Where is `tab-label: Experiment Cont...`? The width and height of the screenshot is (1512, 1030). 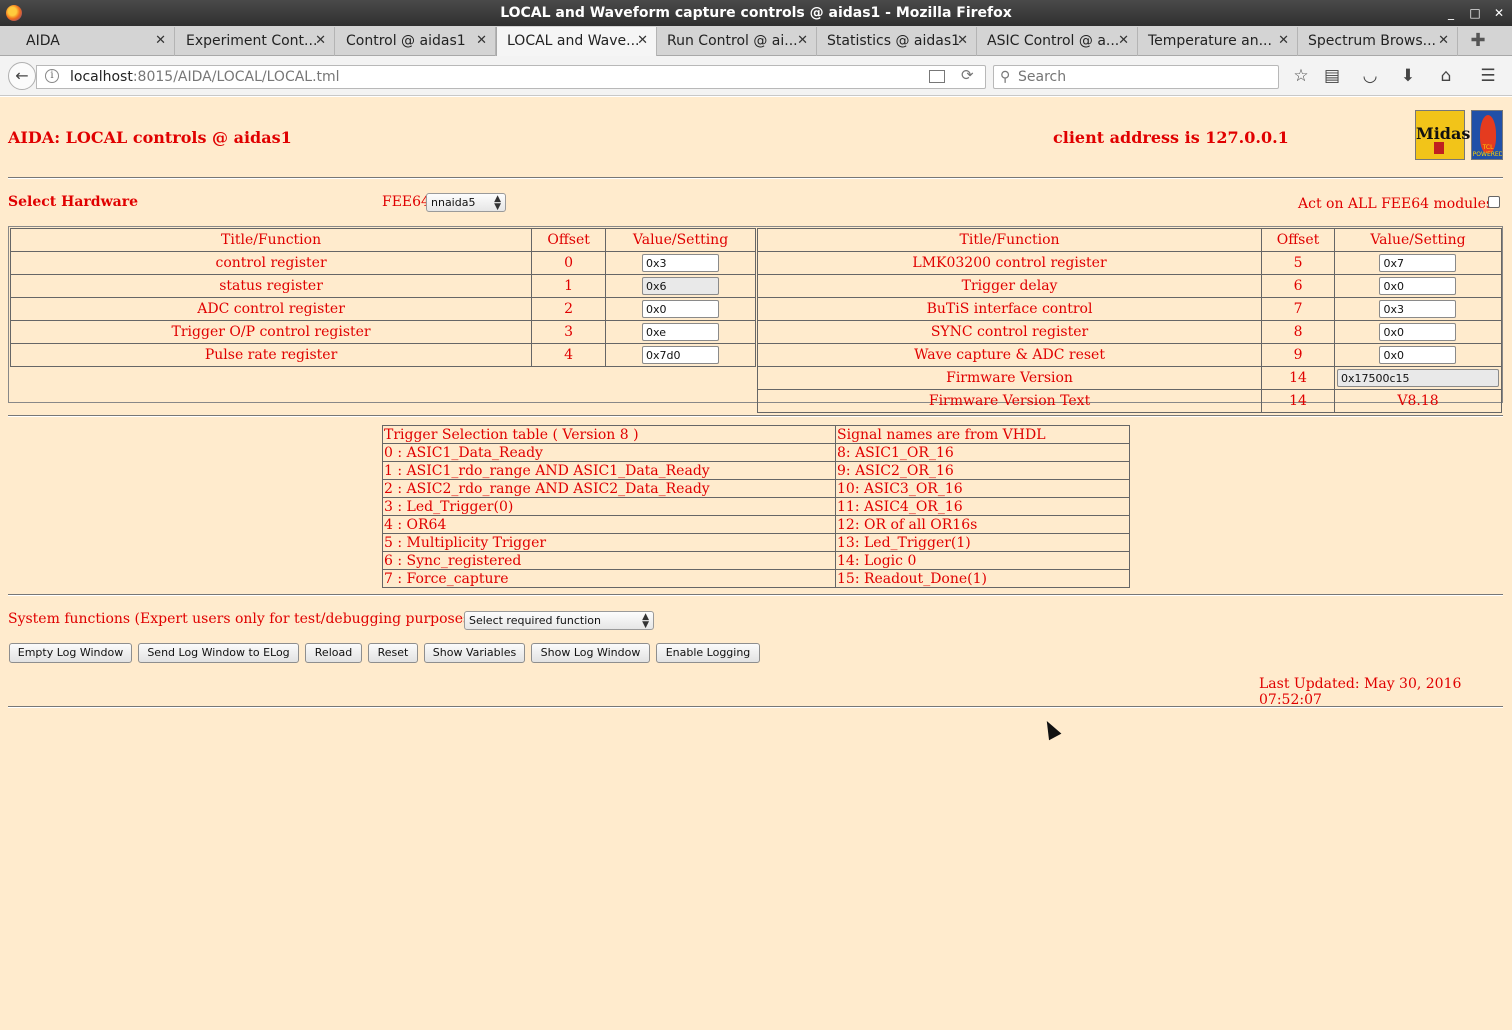
tab-label: Experiment Cont... is located at coordinates (252, 41).